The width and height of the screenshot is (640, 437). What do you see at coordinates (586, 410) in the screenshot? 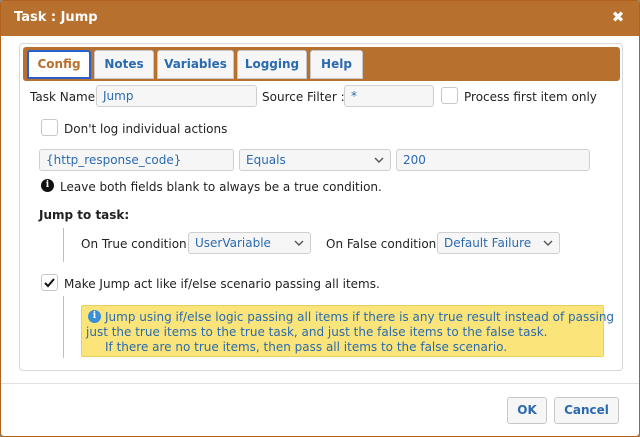
I see `cancel-button: Cancel` at bounding box center [586, 410].